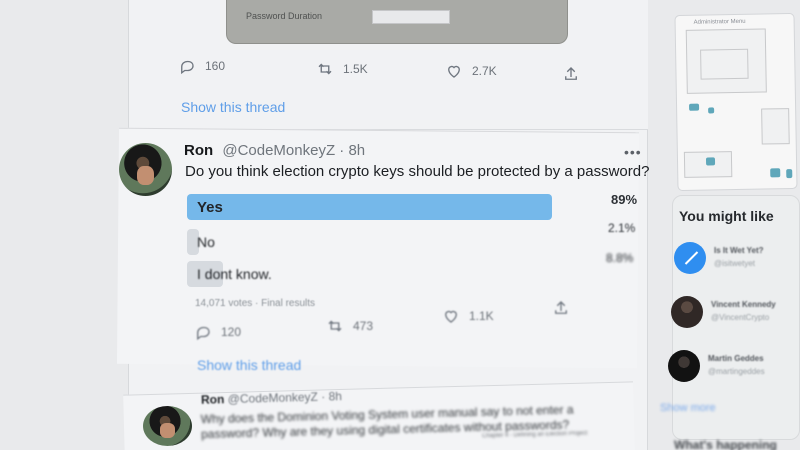 This screenshot has width=800, height=450. Describe the element at coordinates (198, 150) in the screenshot. I see `author-name: Ron` at that location.